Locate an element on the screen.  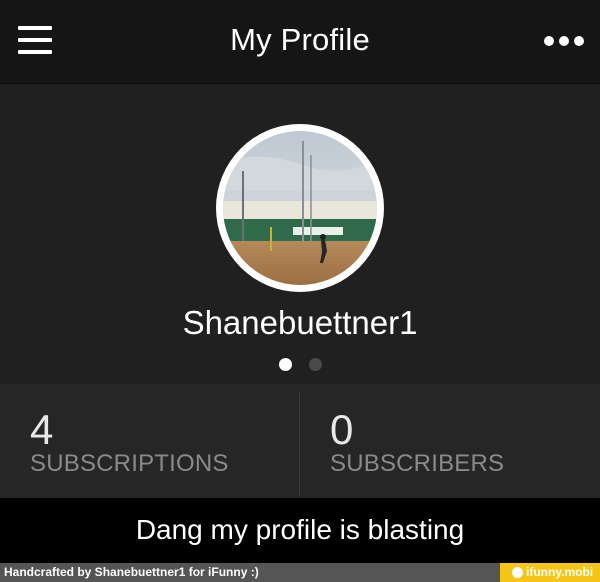
subscribers-label: SUBSCRIBERS is located at coordinates (417, 463).